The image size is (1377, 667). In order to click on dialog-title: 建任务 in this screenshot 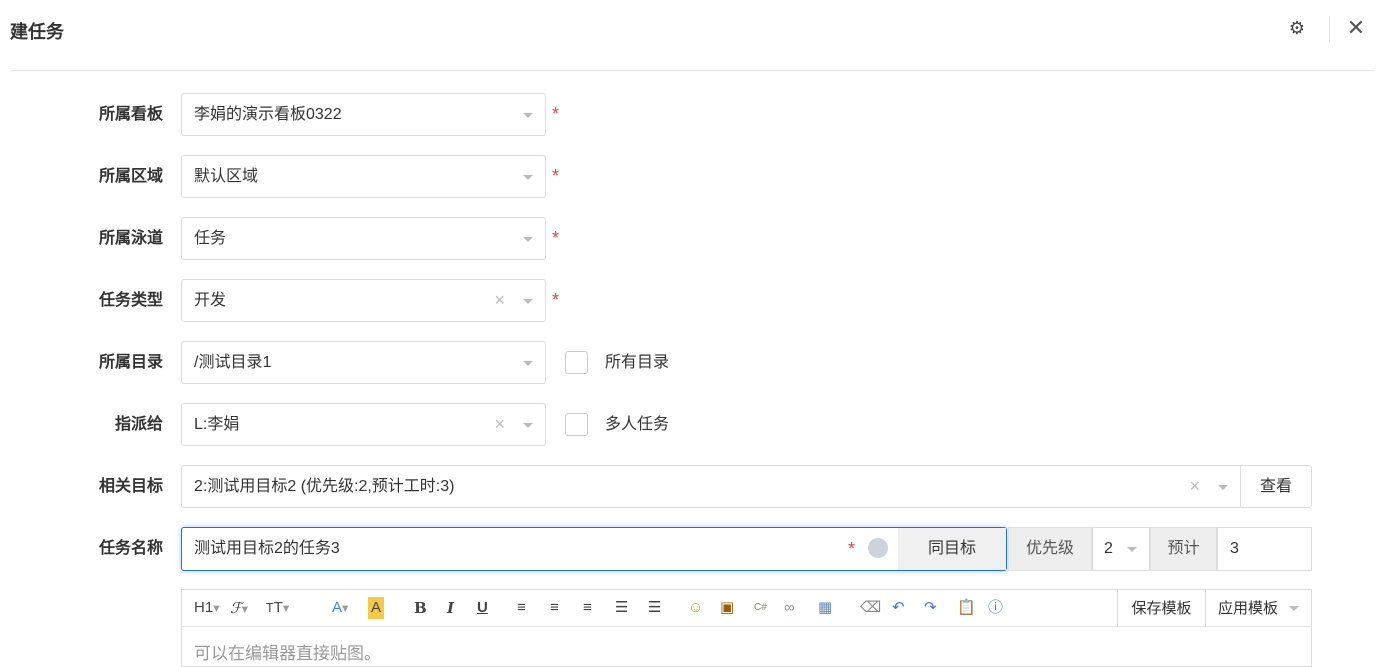, I will do `click(37, 32)`.